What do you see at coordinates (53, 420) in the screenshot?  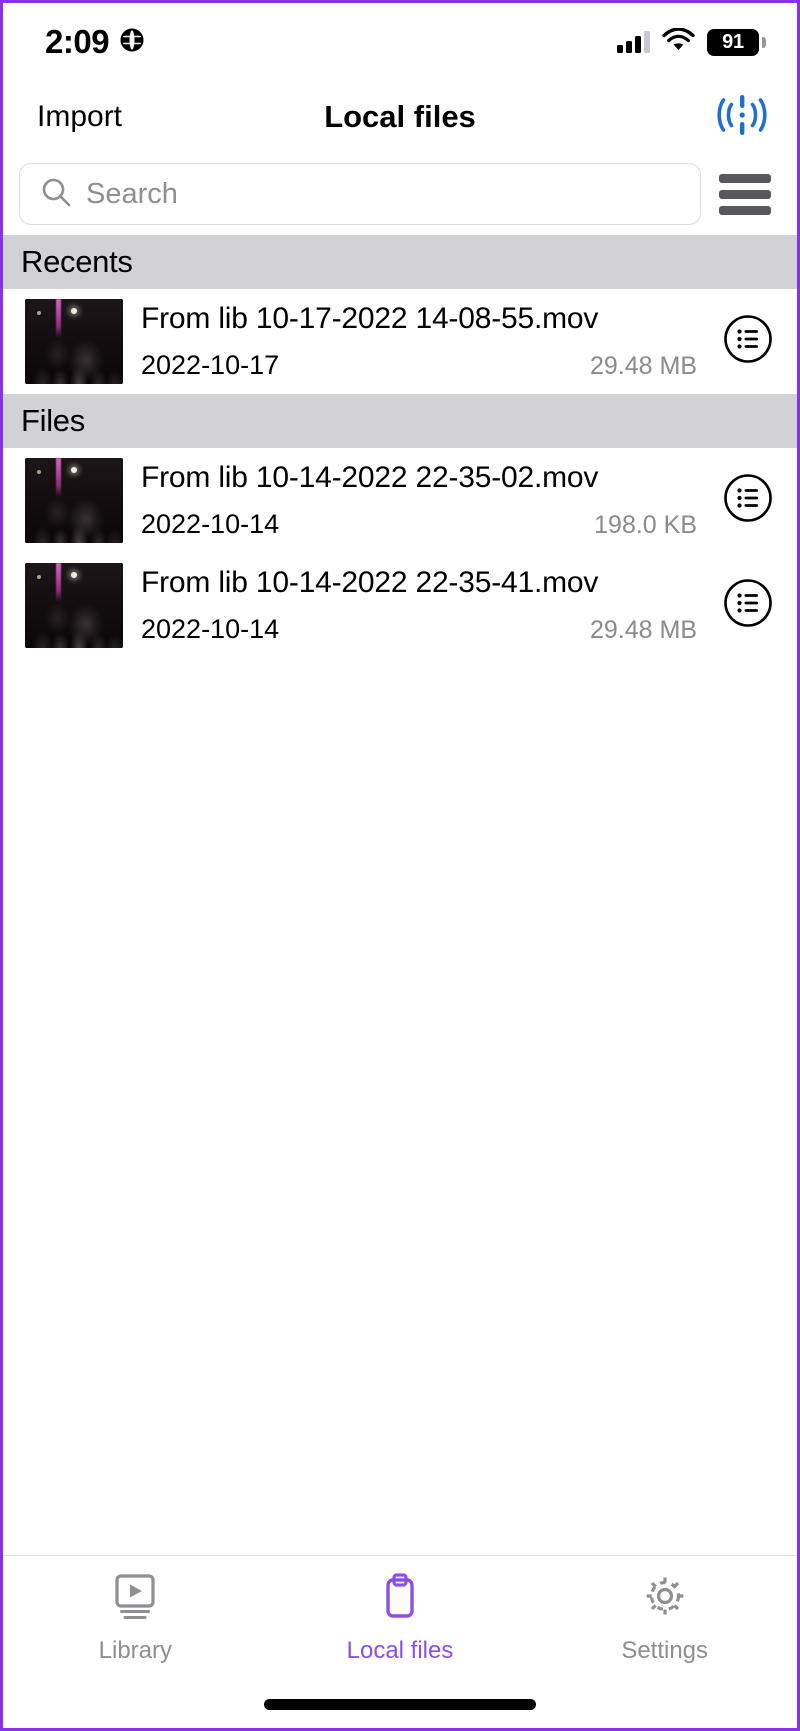 I see `section-title: Files` at bounding box center [53, 420].